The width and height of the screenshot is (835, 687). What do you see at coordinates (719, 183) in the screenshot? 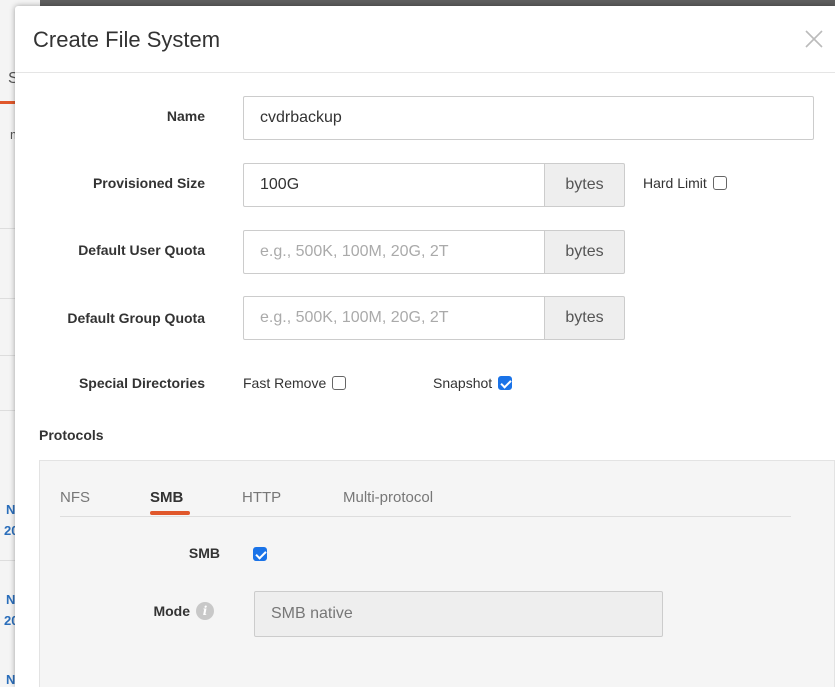
I see `hard-limit-checkbox` at bounding box center [719, 183].